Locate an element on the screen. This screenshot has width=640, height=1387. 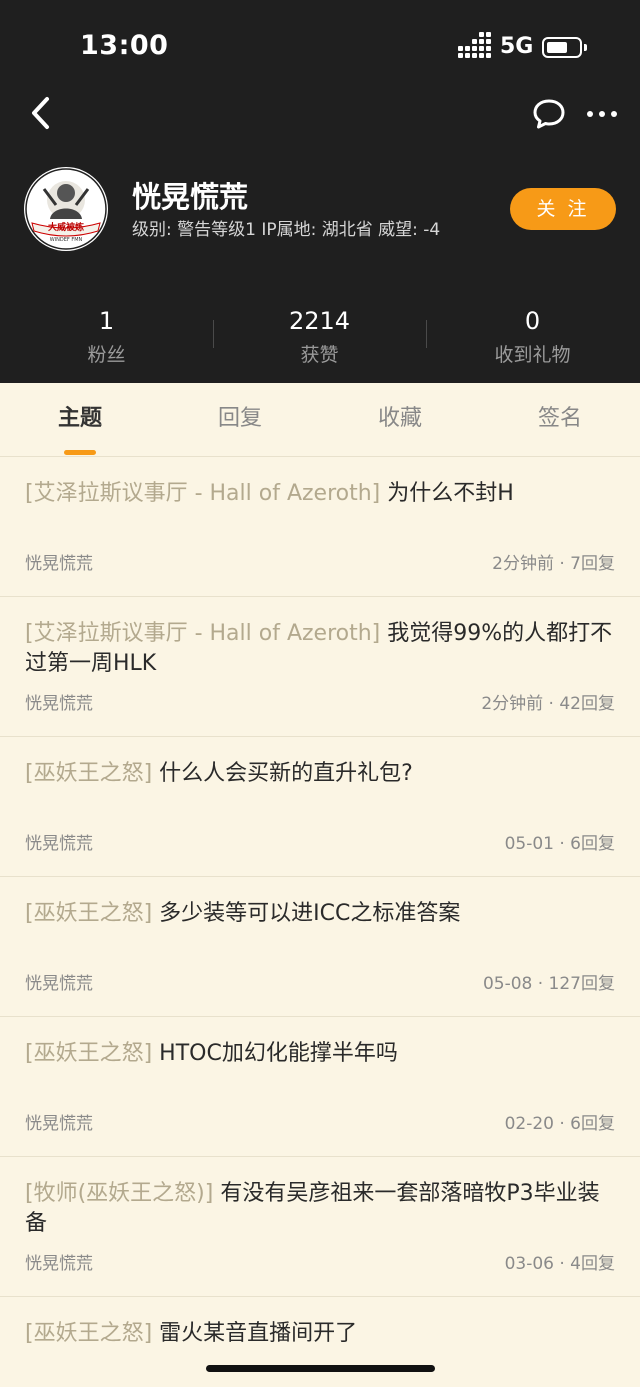
post-title-text: 雷火某音直播间开了 is located at coordinates (258, 1333).